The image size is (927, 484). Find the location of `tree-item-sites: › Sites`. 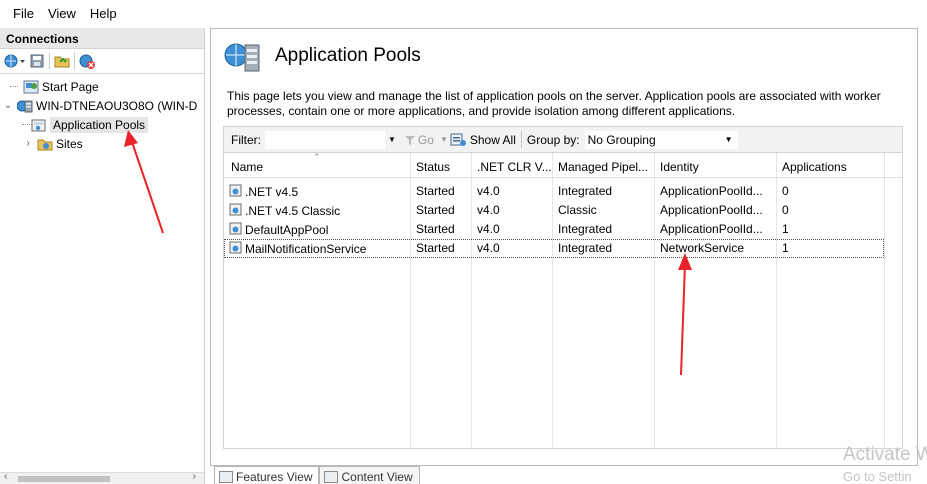

tree-item-sites: › Sites is located at coordinates (102, 143).